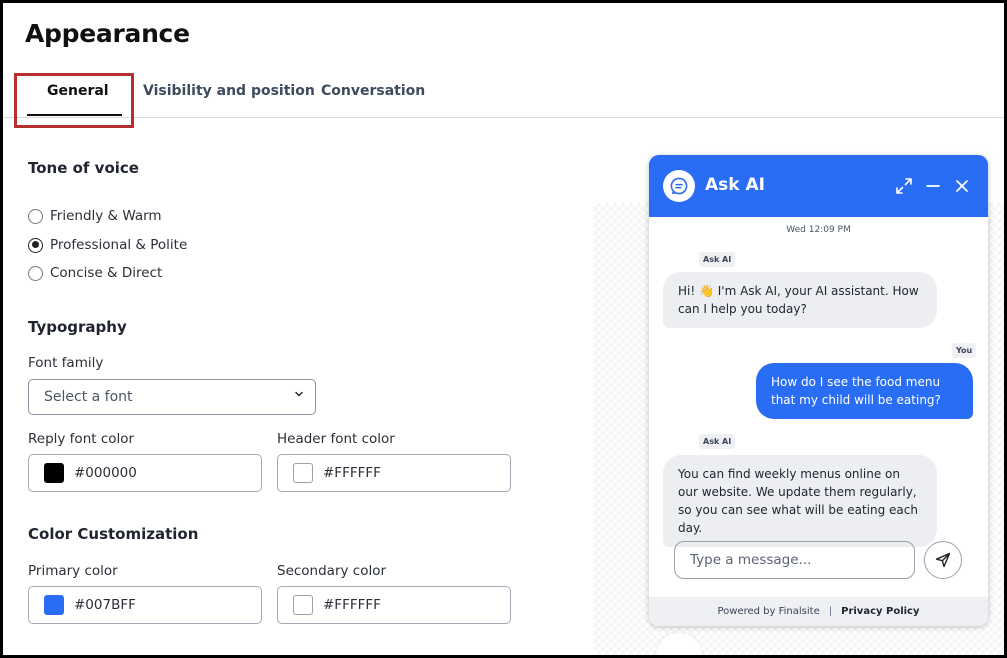  I want to click on reply-font-color-label: Reply font color, so click(81, 439).